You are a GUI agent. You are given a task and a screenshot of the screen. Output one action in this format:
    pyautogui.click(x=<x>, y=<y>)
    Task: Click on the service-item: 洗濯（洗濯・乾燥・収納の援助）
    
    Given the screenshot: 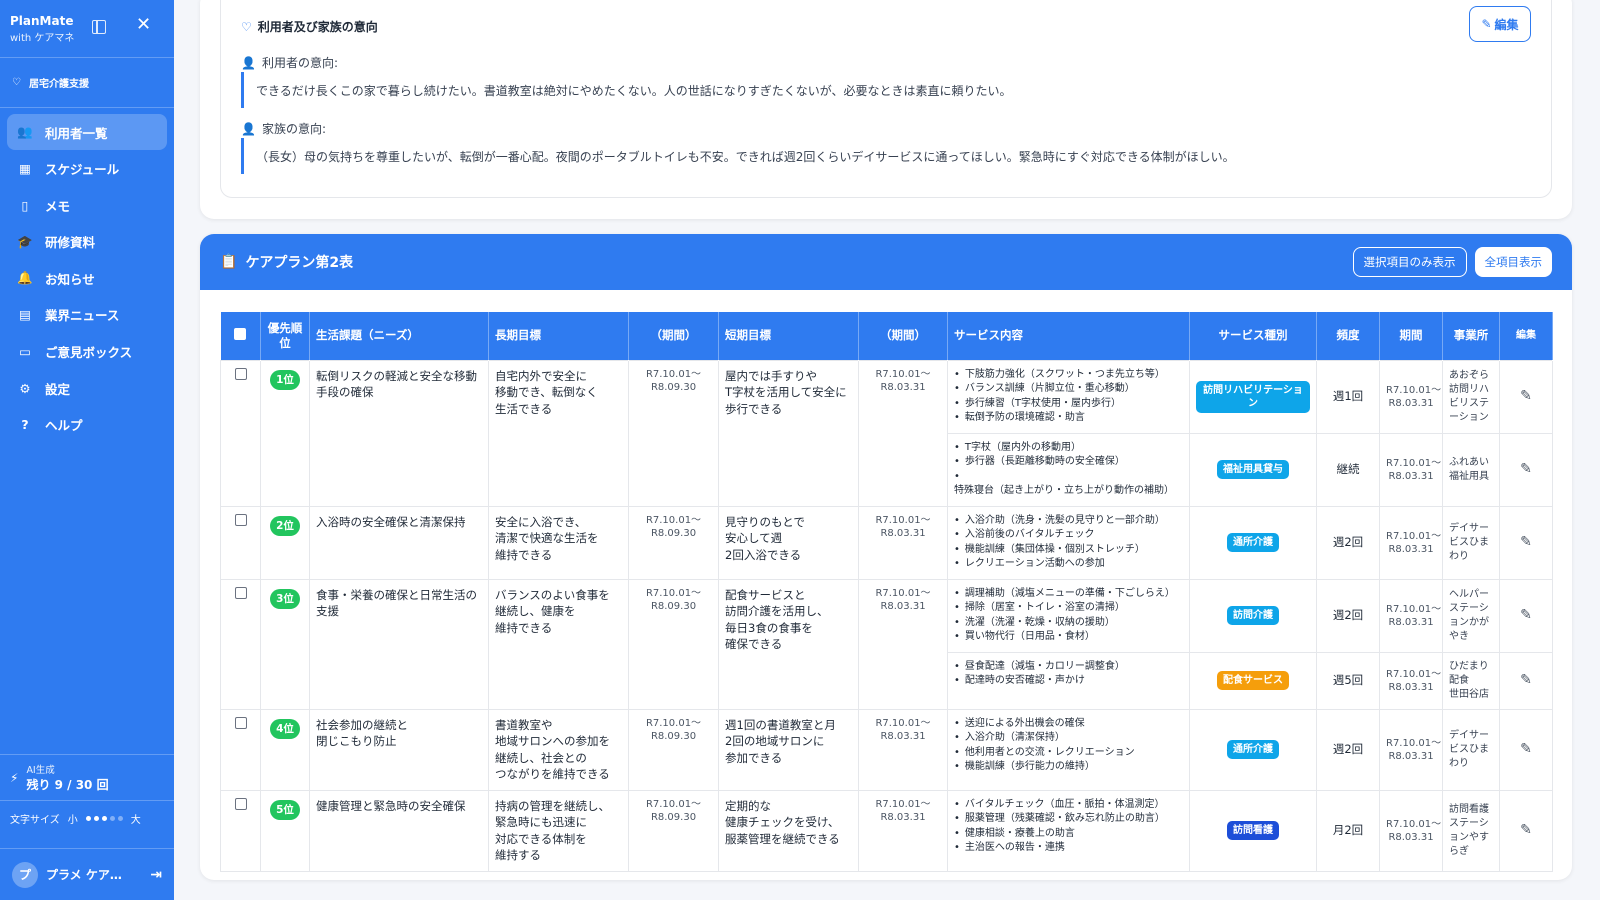 What is the action you would take?
    pyautogui.click(x=1068, y=623)
    